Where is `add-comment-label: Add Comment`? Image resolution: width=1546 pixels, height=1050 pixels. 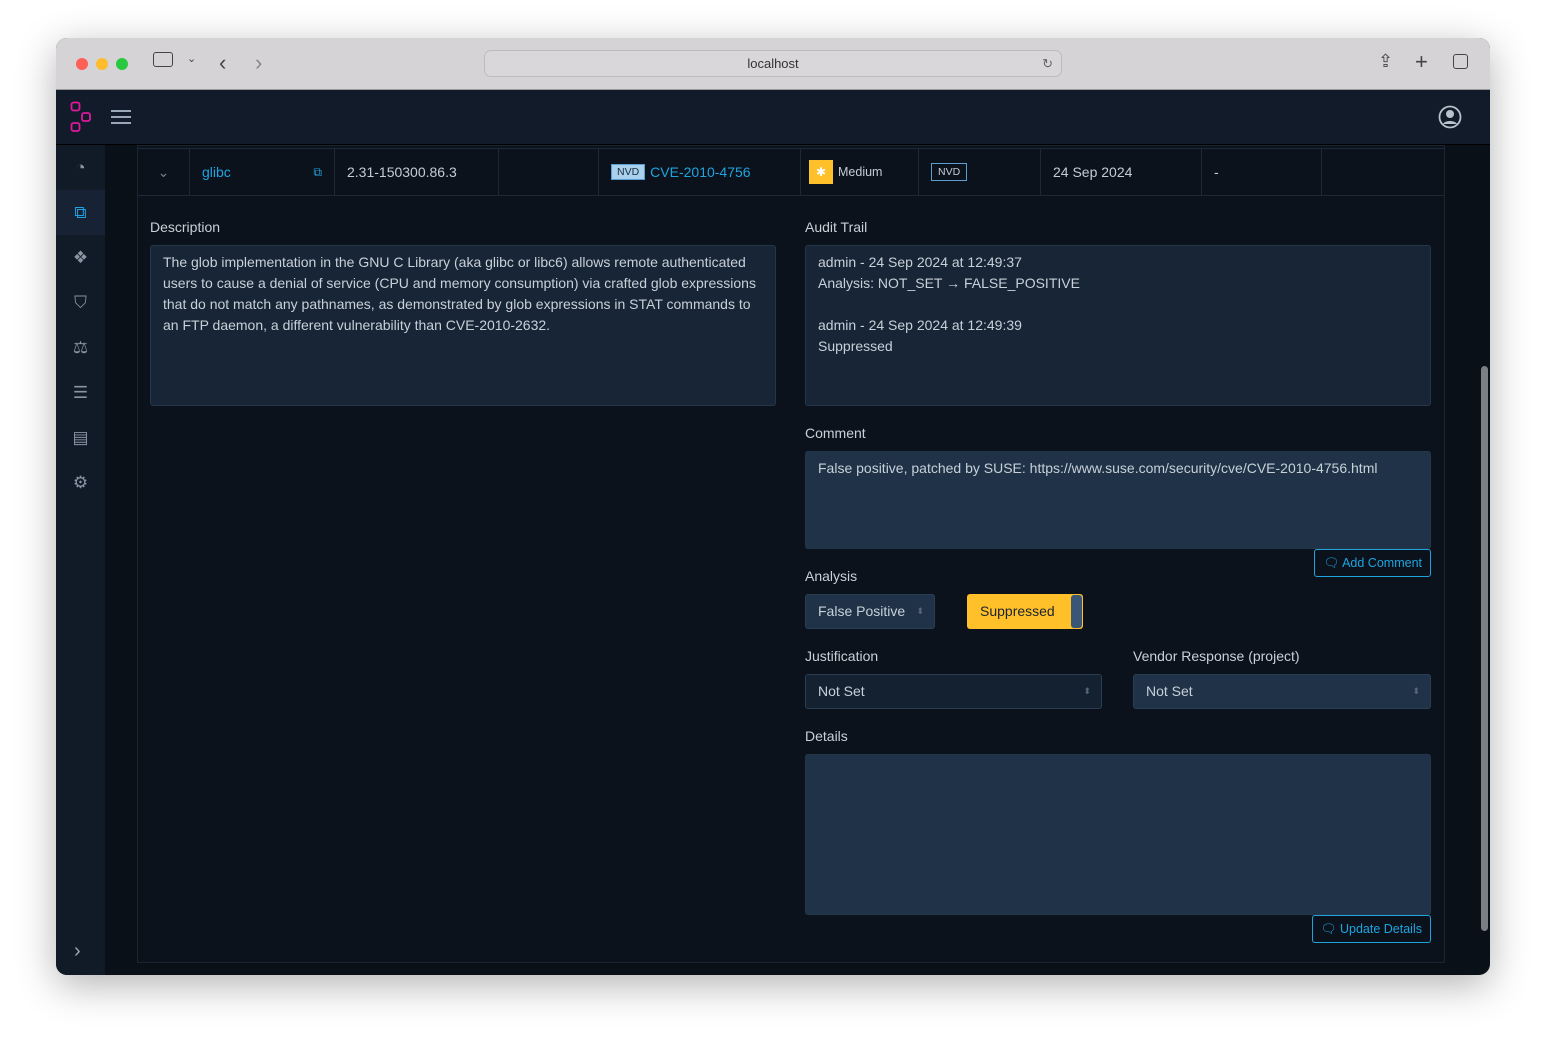
add-comment-label: Add Comment is located at coordinates (1382, 563).